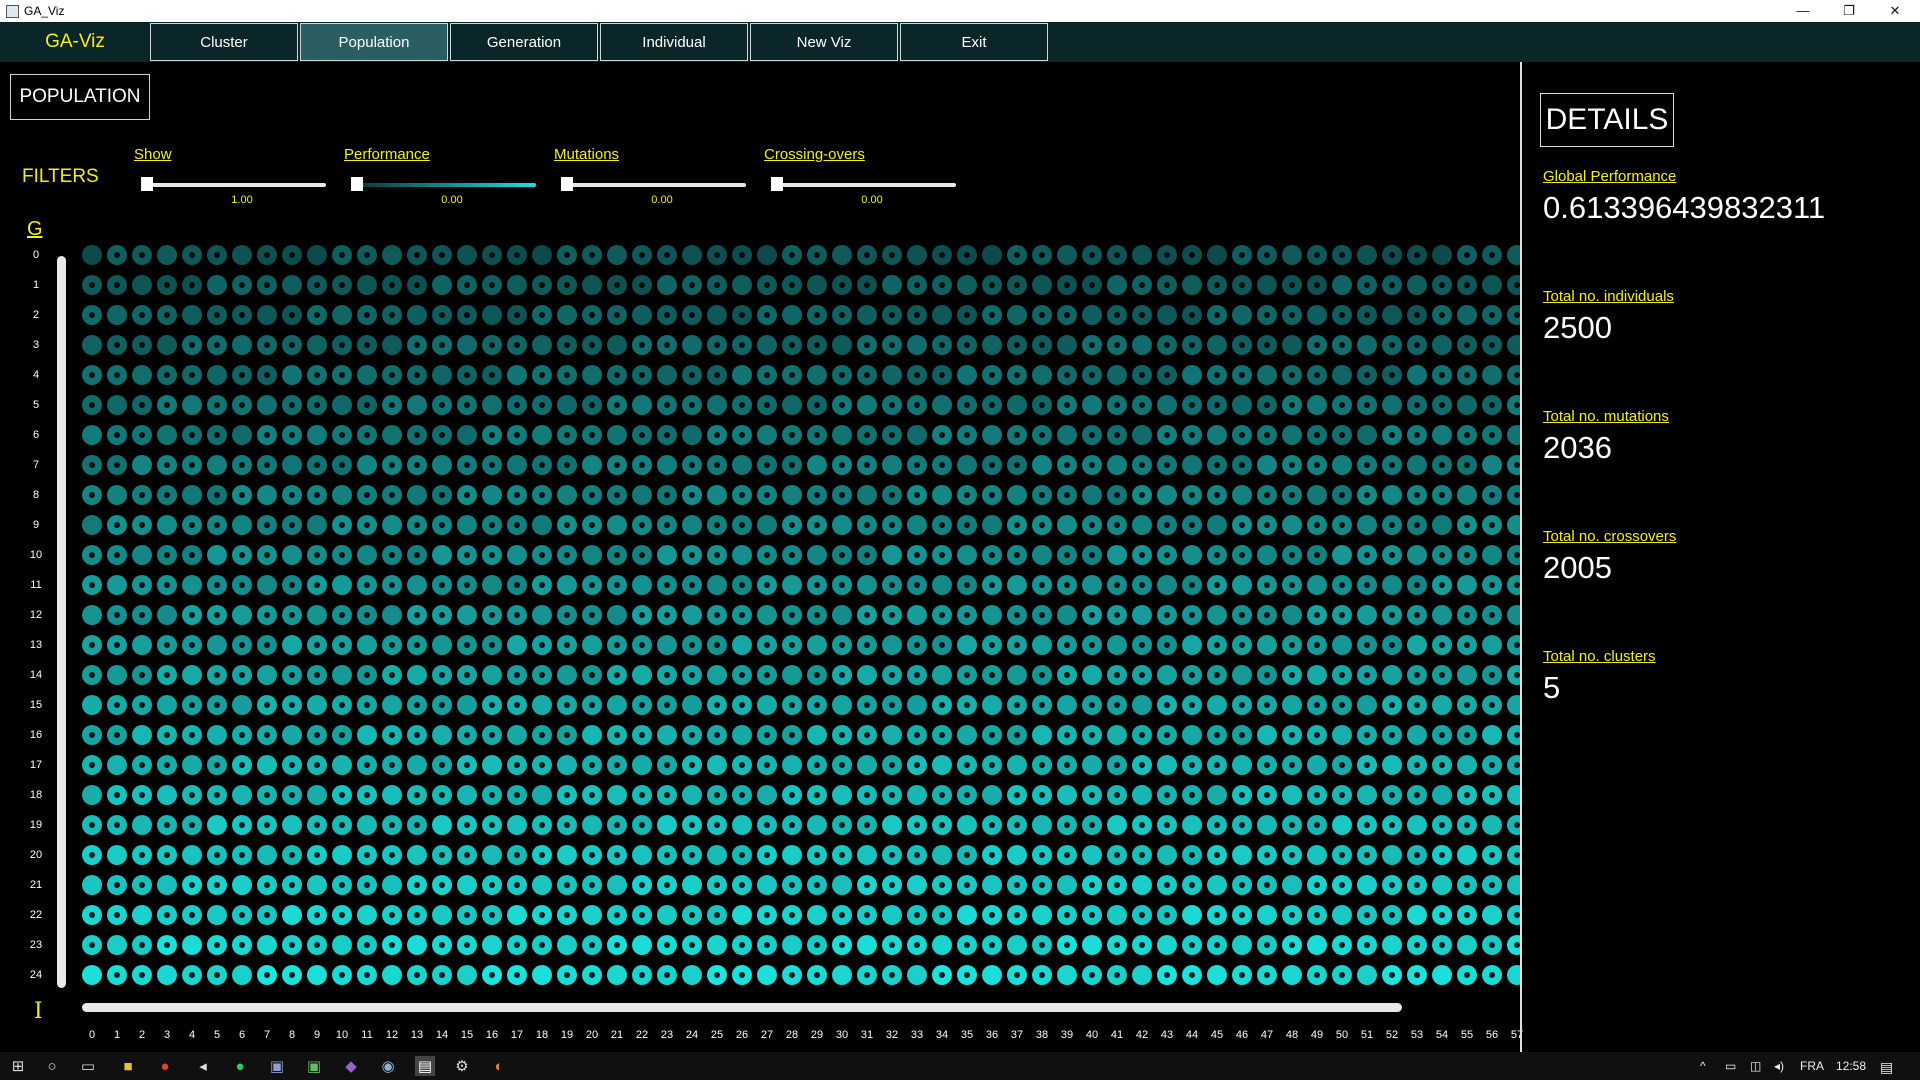 The height and width of the screenshot is (1080, 1920). What do you see at coordinates (1779, 1066) in the screenshot?
I see `tray-volume-icon: ◂)` at bounding box center [1779, 1066].